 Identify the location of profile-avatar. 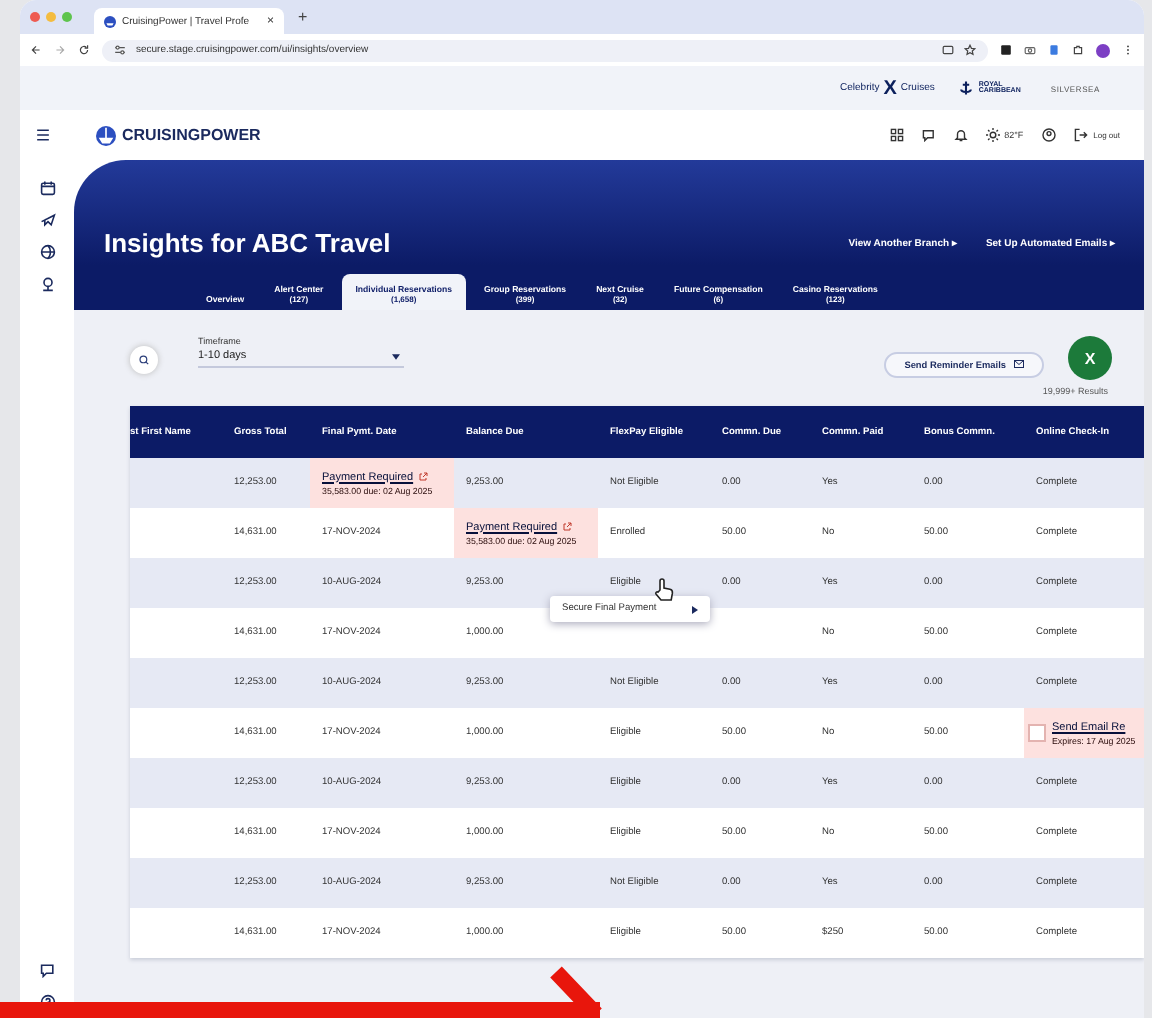
(1103, 50).